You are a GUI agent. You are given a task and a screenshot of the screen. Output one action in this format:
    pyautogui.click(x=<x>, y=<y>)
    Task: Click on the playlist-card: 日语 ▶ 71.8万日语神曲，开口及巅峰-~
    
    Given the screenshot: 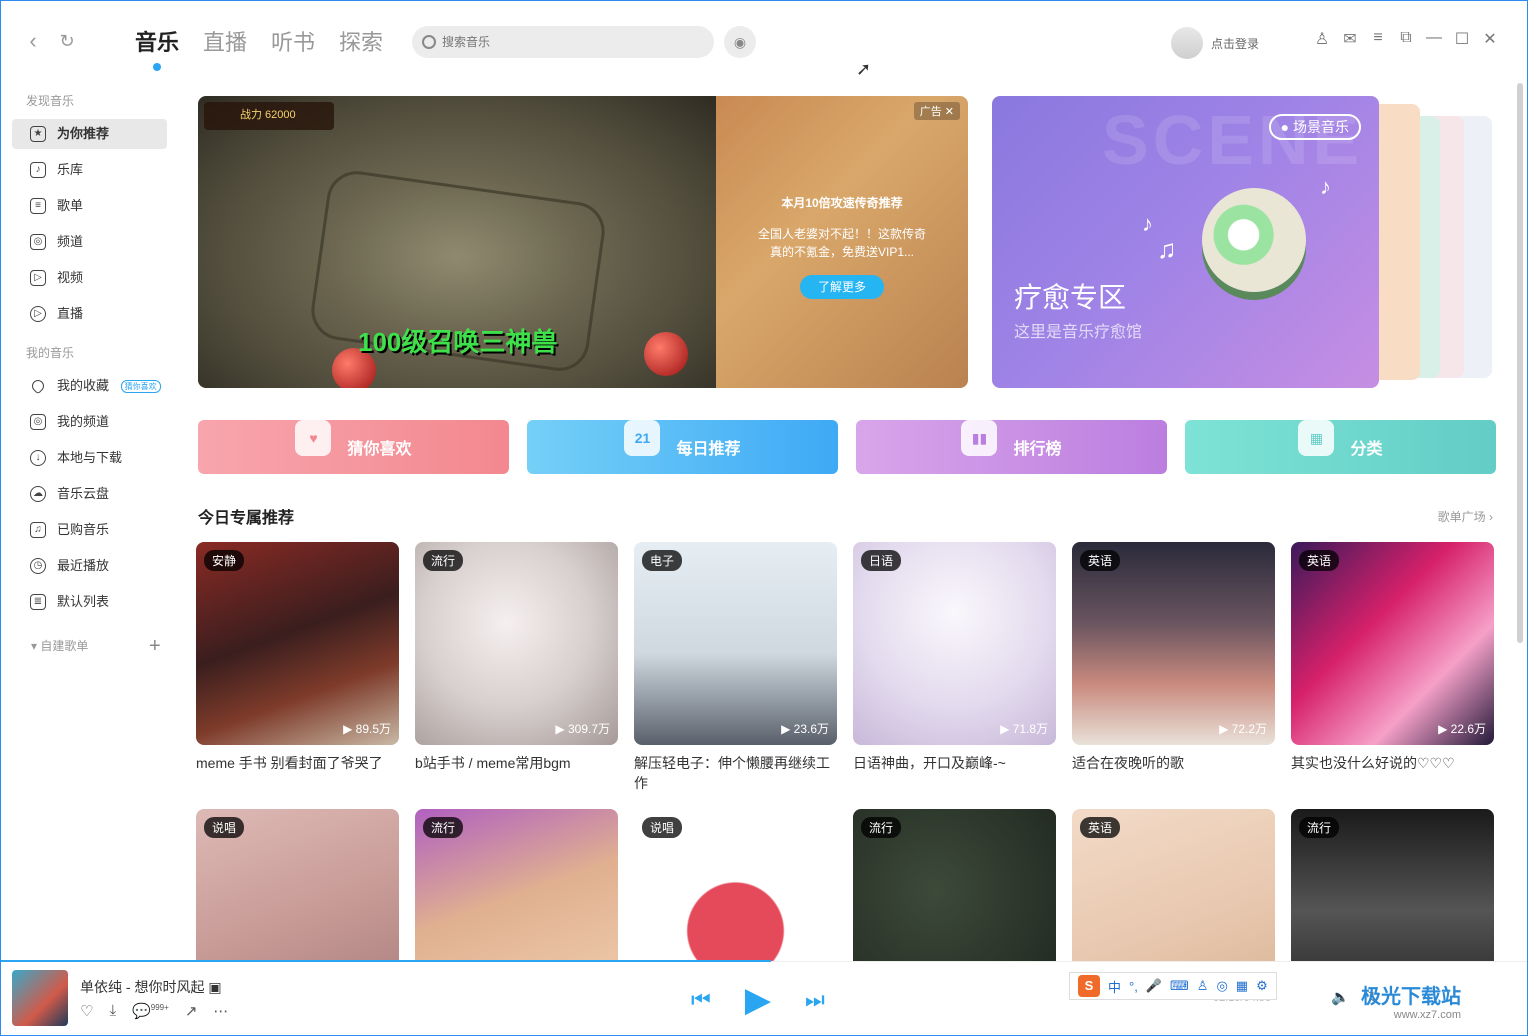 What is the action you would take?
    pyautogui.click(x=954, y=675)
    